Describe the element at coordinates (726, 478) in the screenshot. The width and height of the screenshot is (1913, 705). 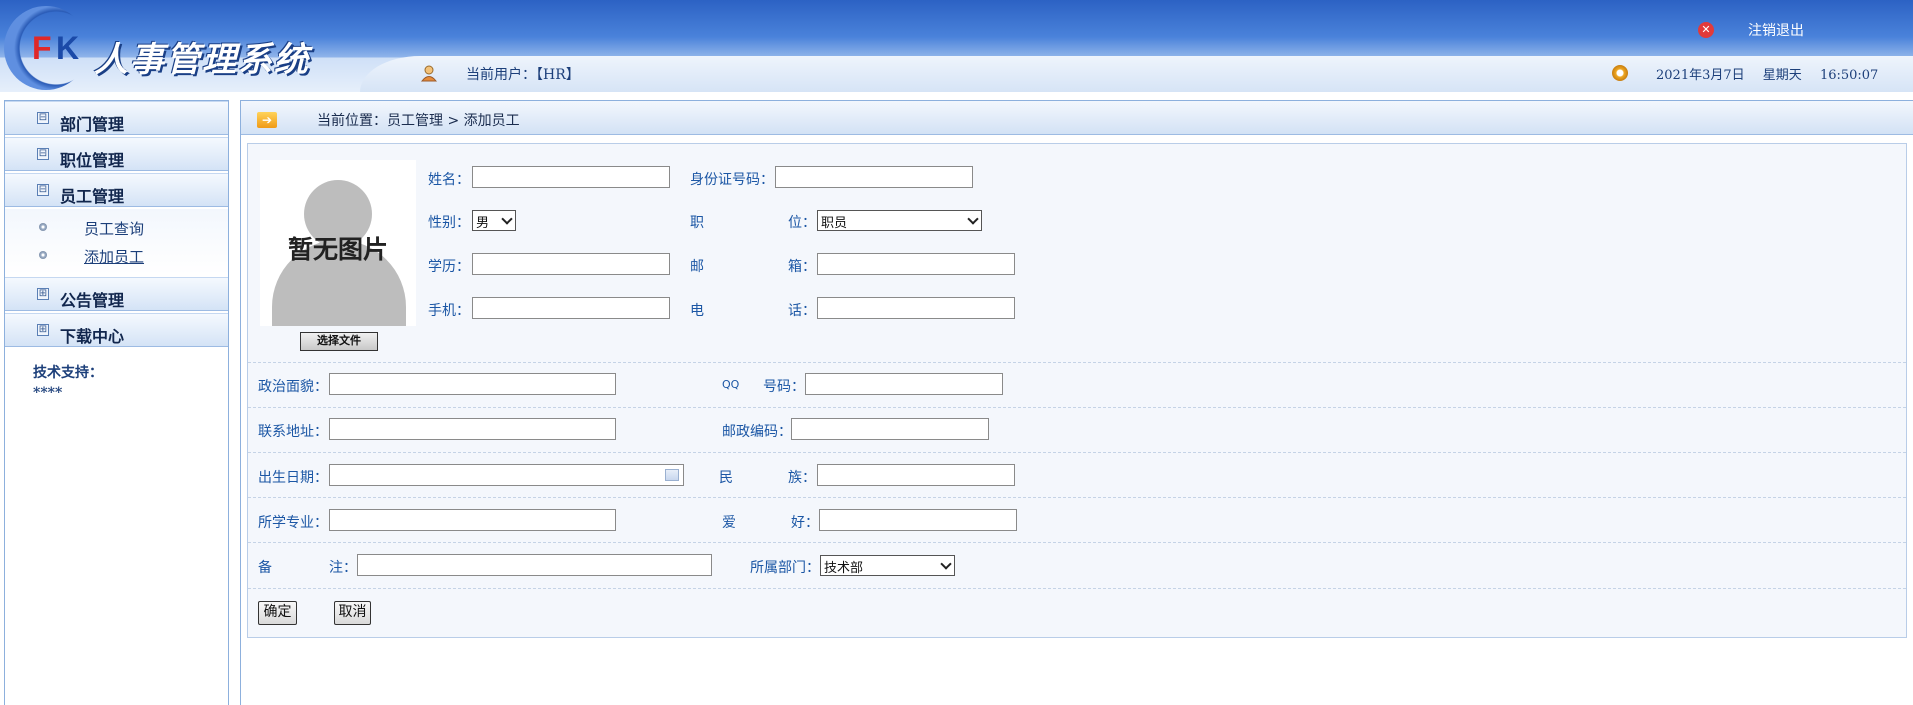
I see `race-label-a: 民` at that location.